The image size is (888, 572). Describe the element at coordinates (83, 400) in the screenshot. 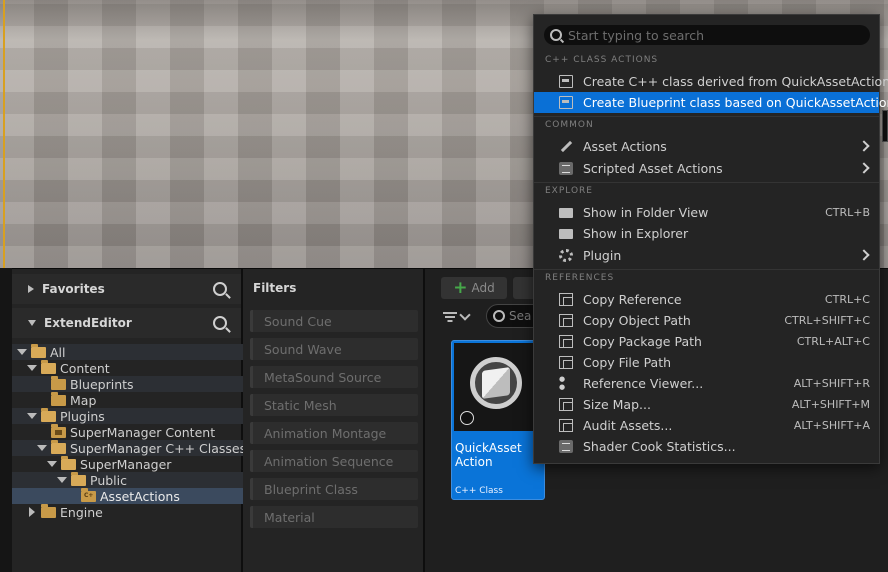

I see `tree-item-label: Map` at that location.